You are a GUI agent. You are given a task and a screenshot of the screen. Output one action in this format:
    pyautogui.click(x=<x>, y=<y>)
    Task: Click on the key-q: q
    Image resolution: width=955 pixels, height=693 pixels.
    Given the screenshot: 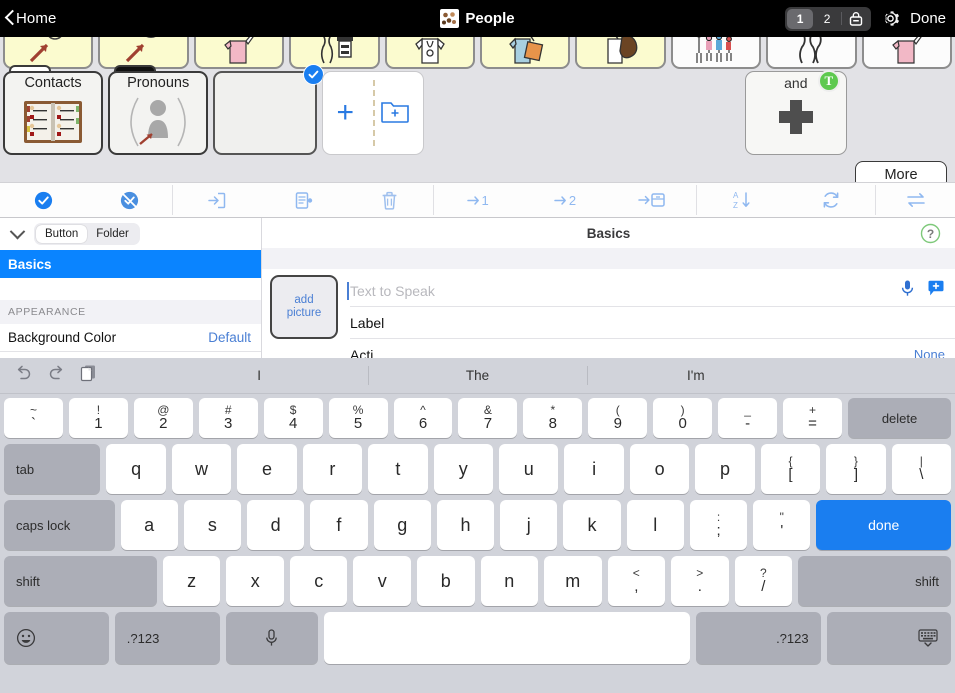 What is the action you would take?
    pyautogui.click(x=136, y=469)
    